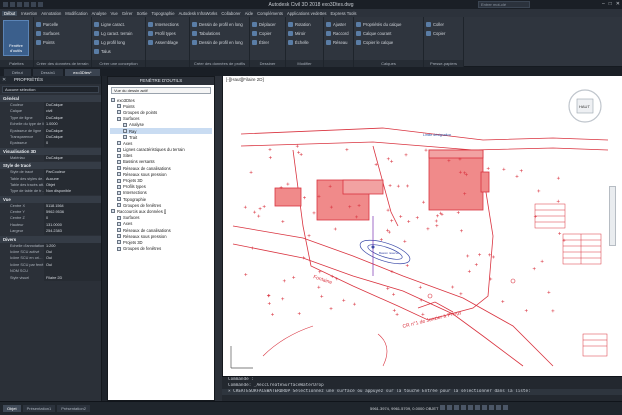 This screenshot has height=415, width=622. Describe the element at coordinates (338, 24) in the screenshot. I see `ribbon-button: Ajuster` at that location.